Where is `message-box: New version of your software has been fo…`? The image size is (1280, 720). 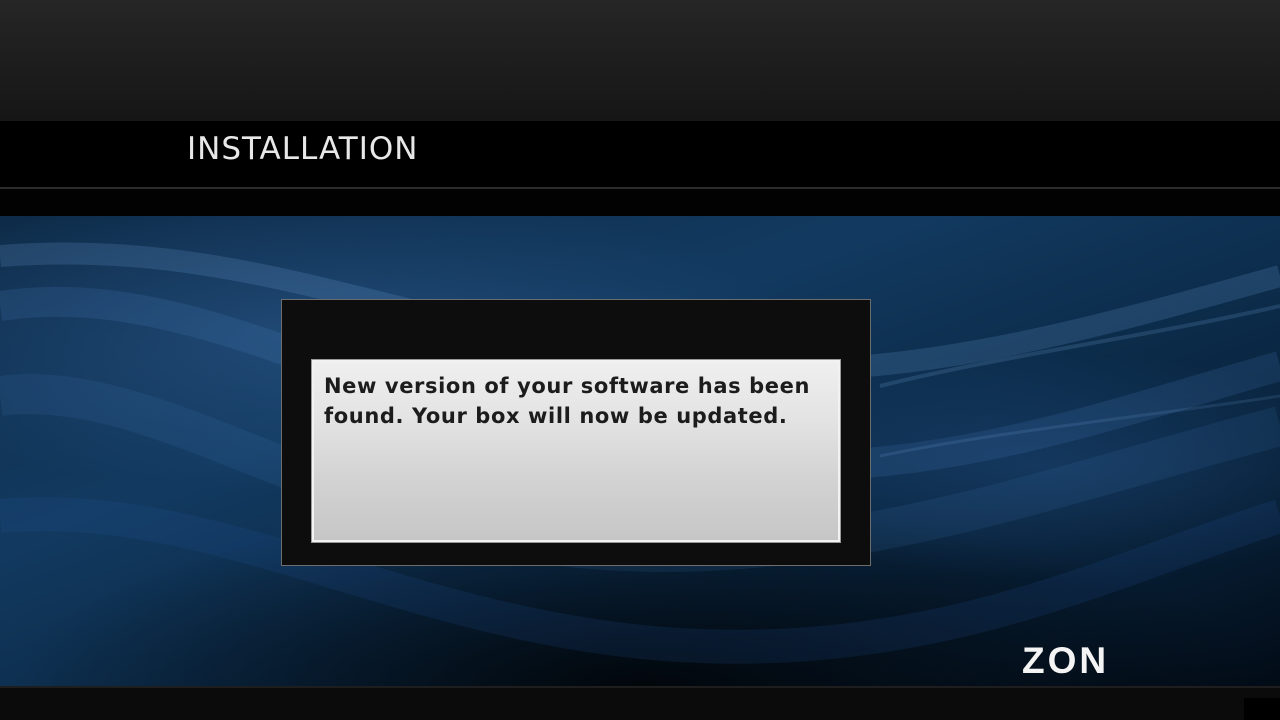
message-box: New version of your software has been fo… is located at coordinates (576, 451).